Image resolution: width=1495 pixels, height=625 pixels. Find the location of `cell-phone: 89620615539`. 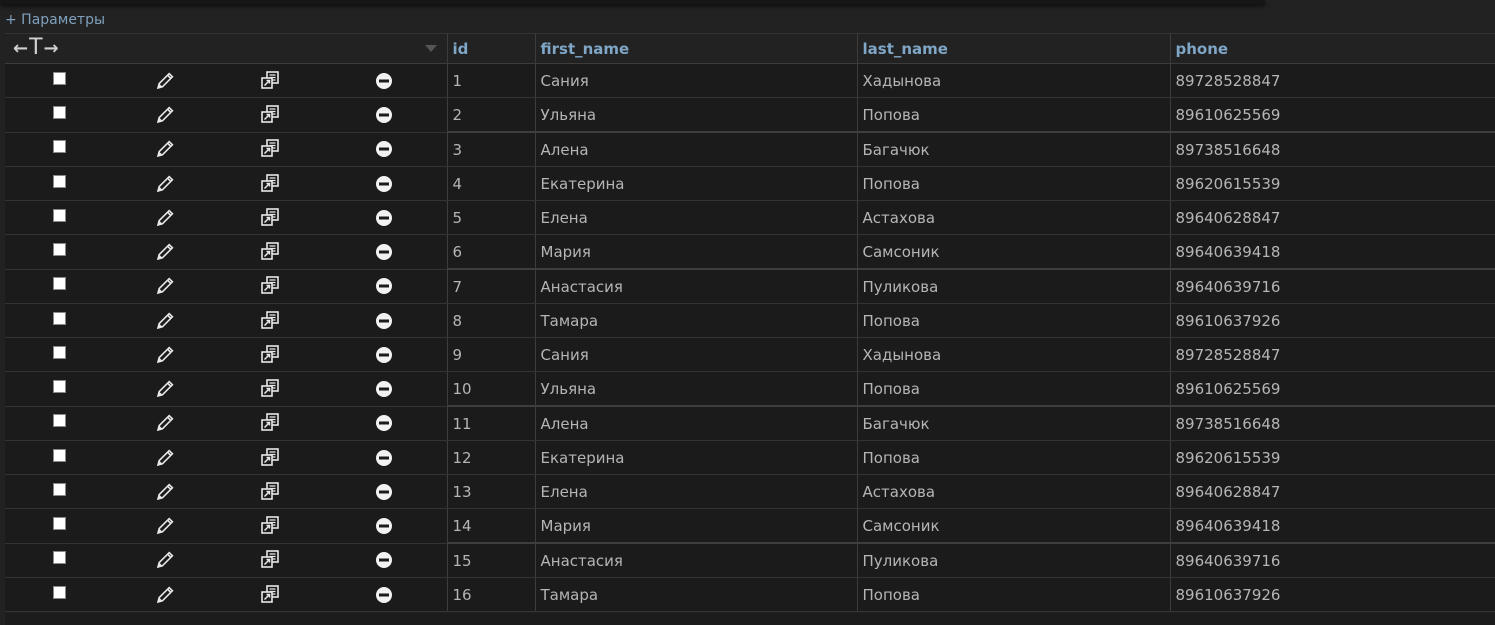

cell-phone: 89620615539 is located at coordinates (1332, 457).